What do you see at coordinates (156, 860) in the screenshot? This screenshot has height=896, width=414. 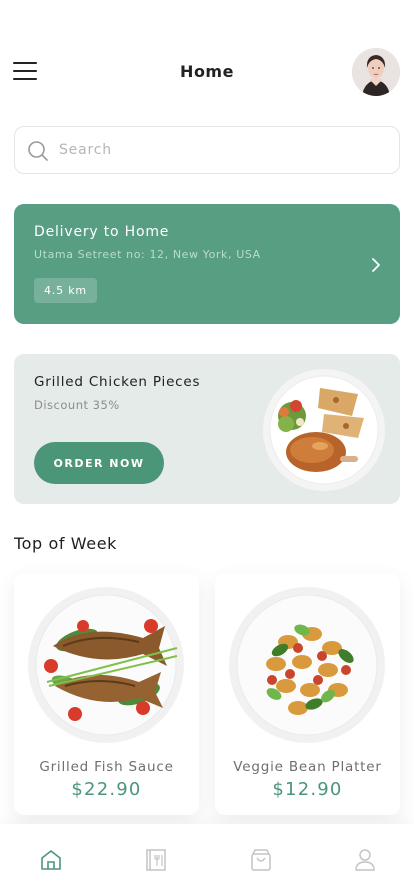 I see `menu-book-icon` at bounding box center [156, 860].